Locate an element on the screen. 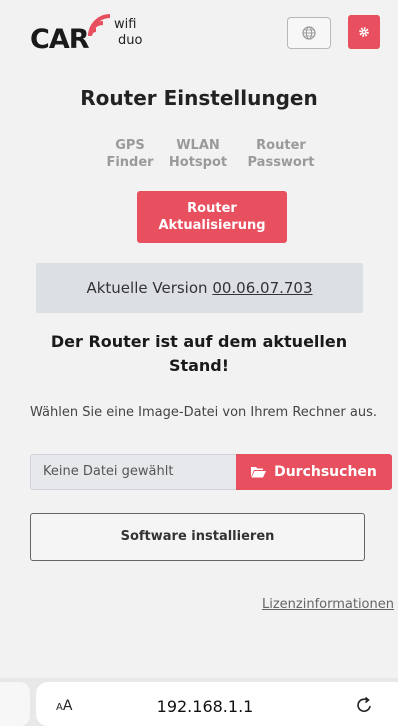 This screenshot has height=726, width=398. logo-car-text: CAR is located at coordinates (60, 39).